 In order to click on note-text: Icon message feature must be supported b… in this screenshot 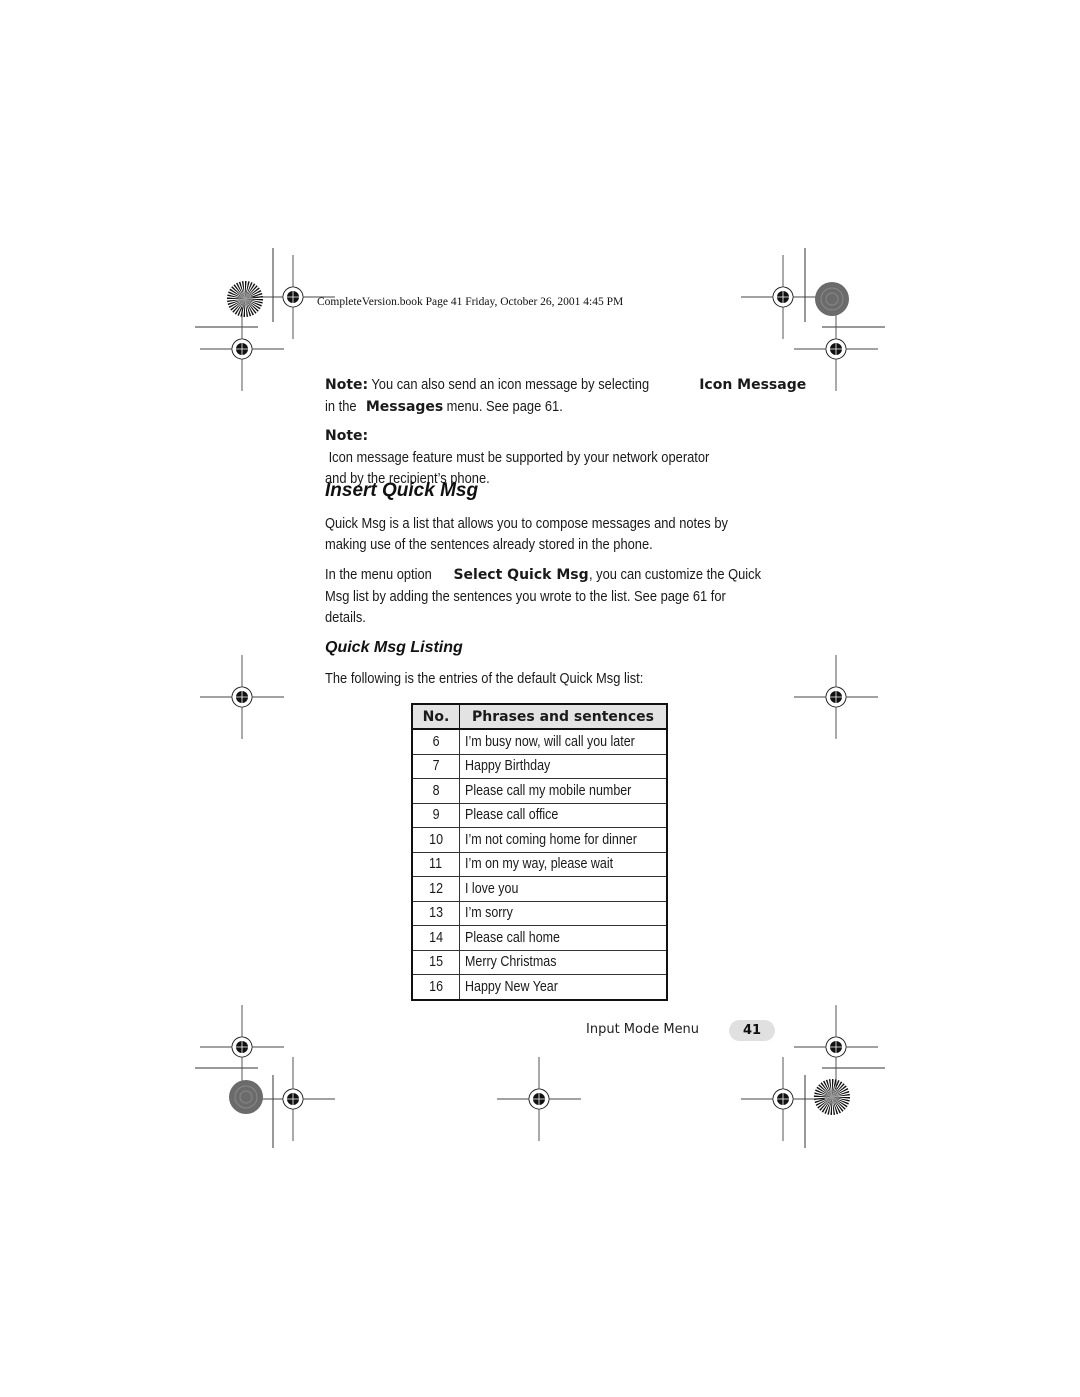, I will do `click(517, 457)`.